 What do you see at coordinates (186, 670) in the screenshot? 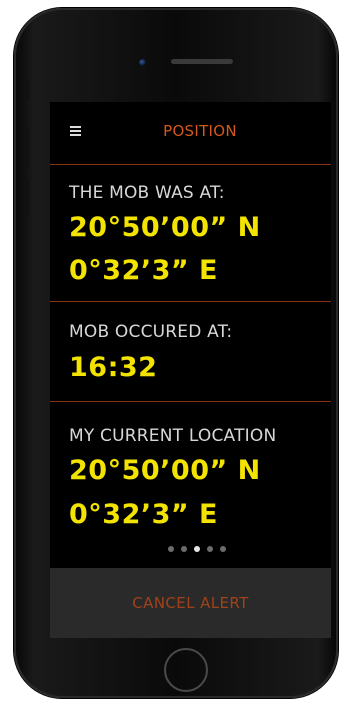
I see `home-button` at bounding box center [186, 670].